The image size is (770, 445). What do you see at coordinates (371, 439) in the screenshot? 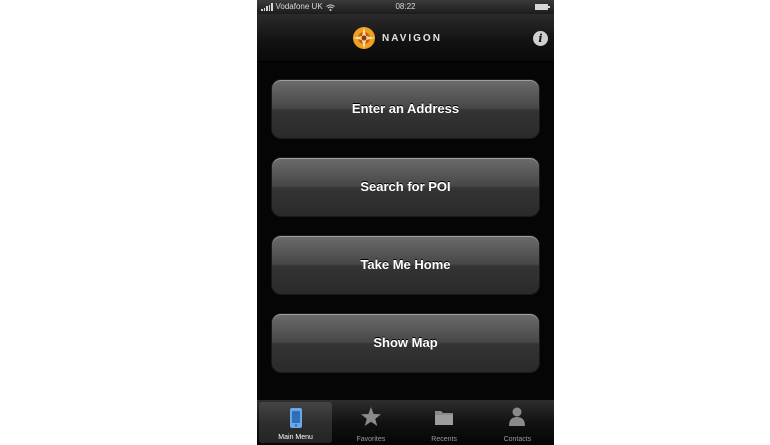
I see `tab-label: Favorites` at bounding box center [371, 439].